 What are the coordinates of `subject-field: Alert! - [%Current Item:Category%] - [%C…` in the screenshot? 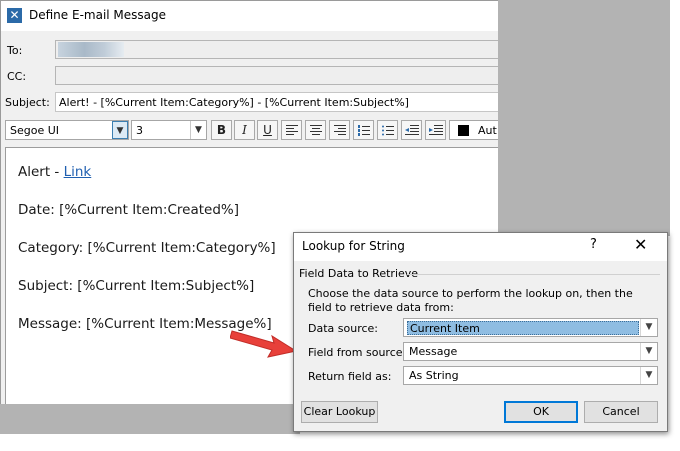 It's located at (277, 102).